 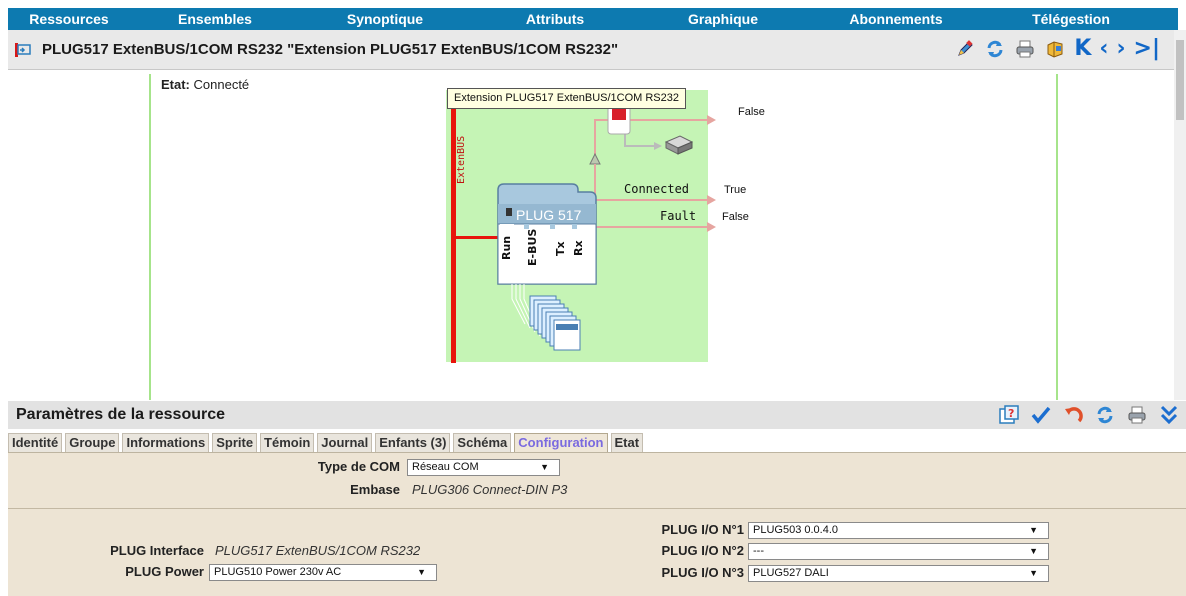 What do you see at coordinates (506, 248) in the screenshot?
I see `port-run: Run` at bounding box center [506, 248].